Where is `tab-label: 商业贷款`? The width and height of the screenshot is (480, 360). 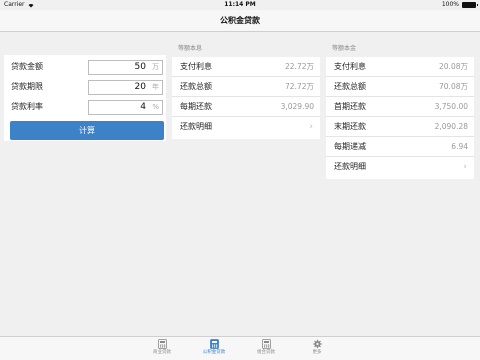
tab-label: 商业贷款 is located at coordinates (162, 352).